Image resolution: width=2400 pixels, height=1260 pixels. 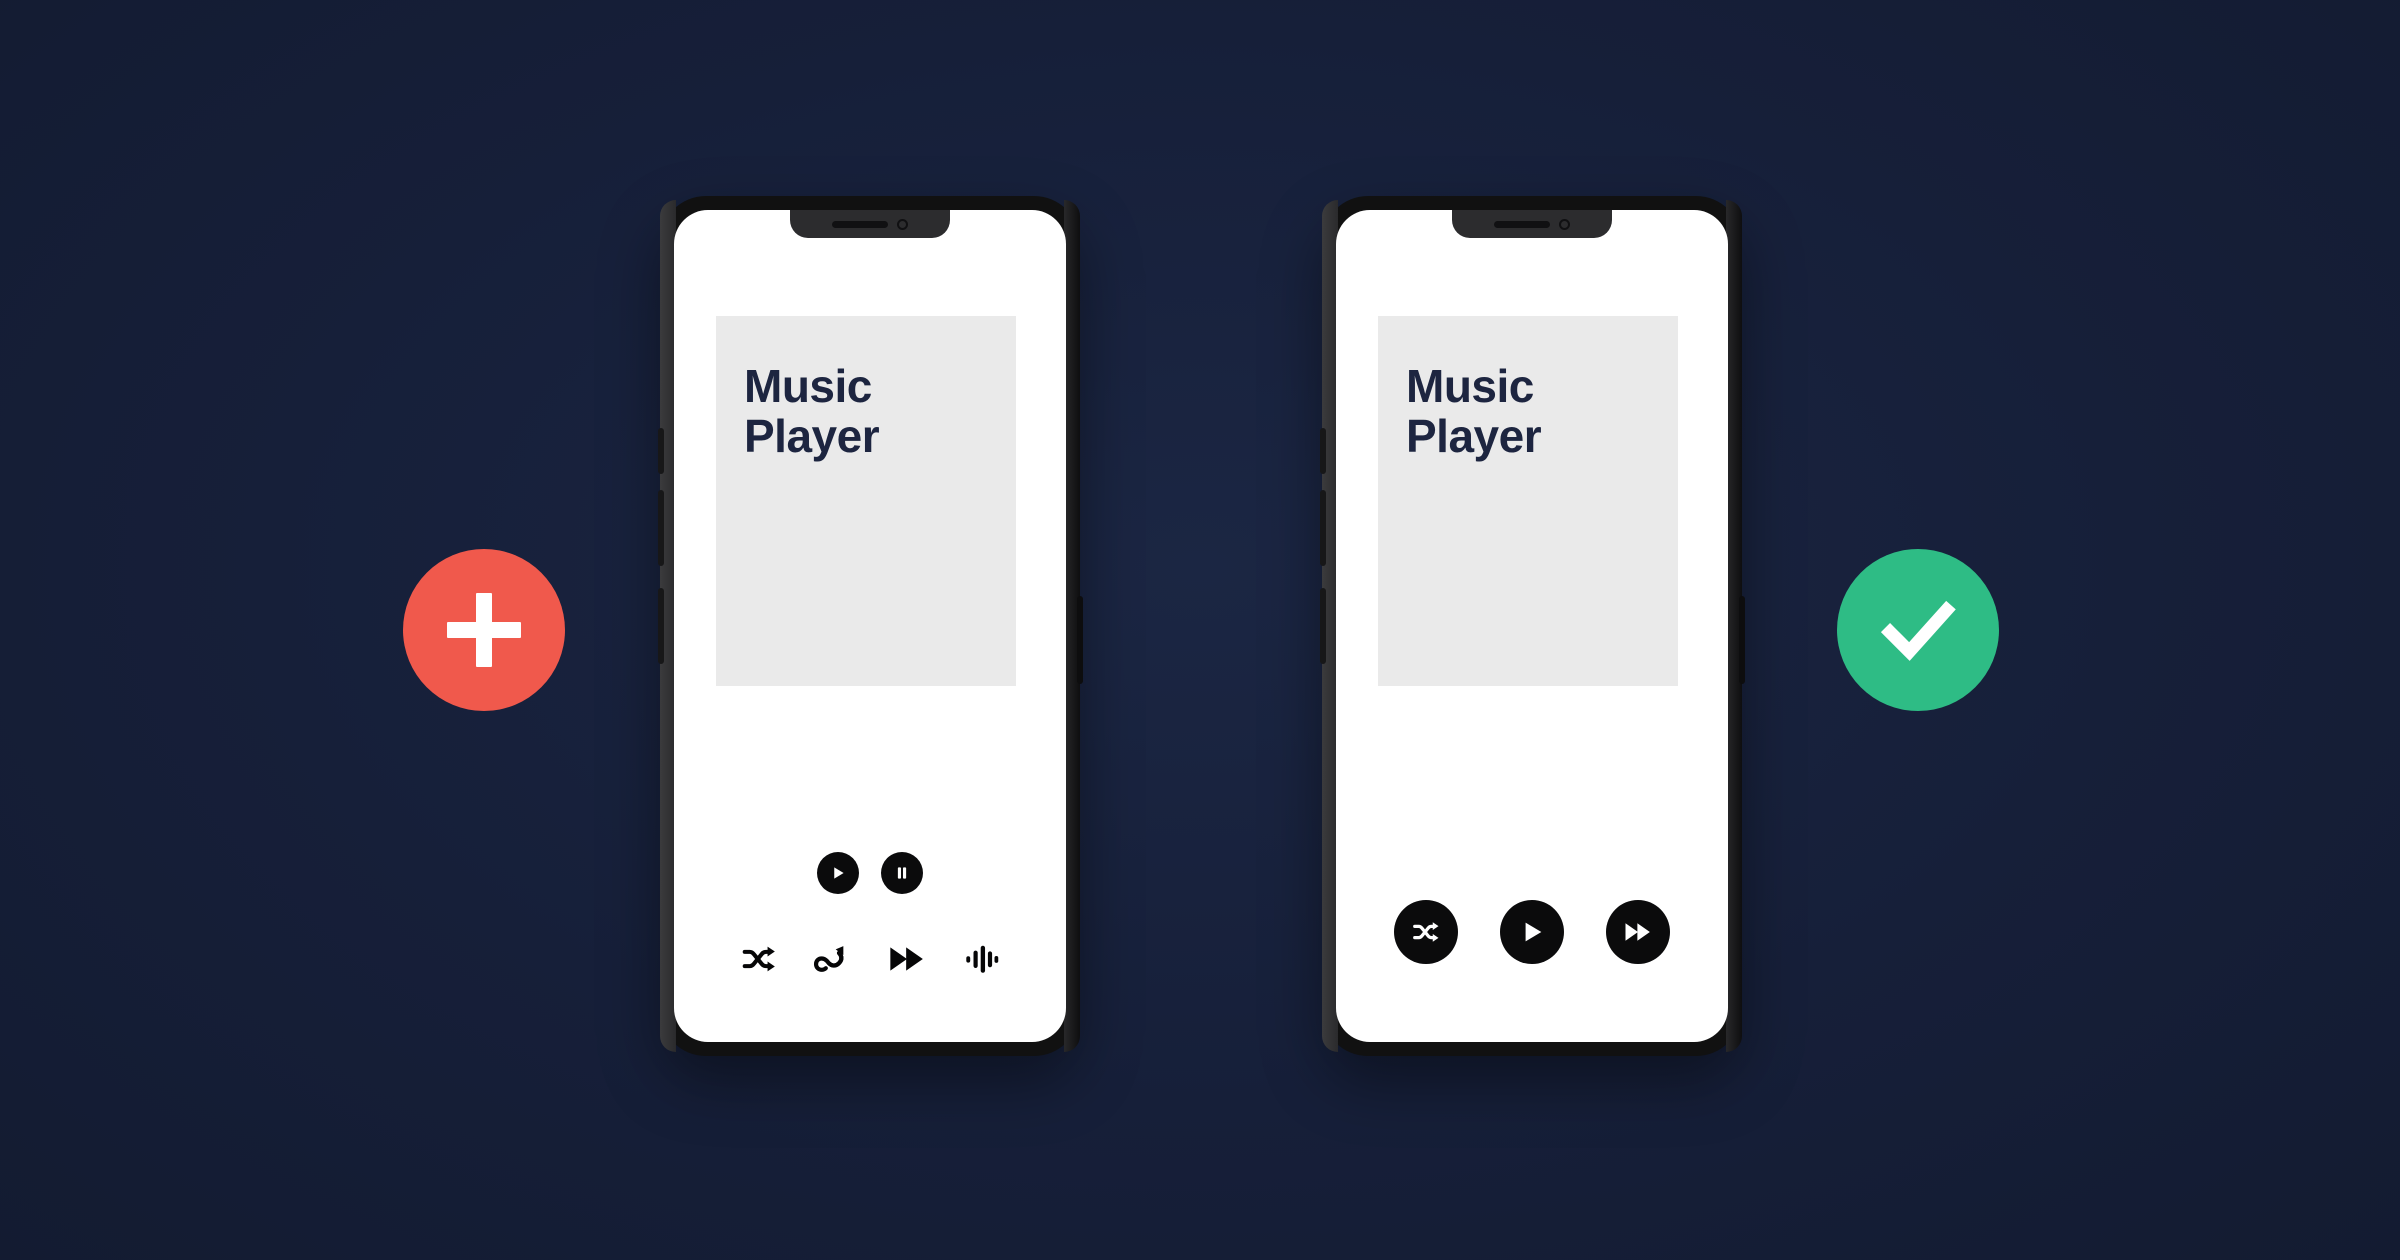 I want to click on repeat-infinity-icon, so click(x=828, y=959).